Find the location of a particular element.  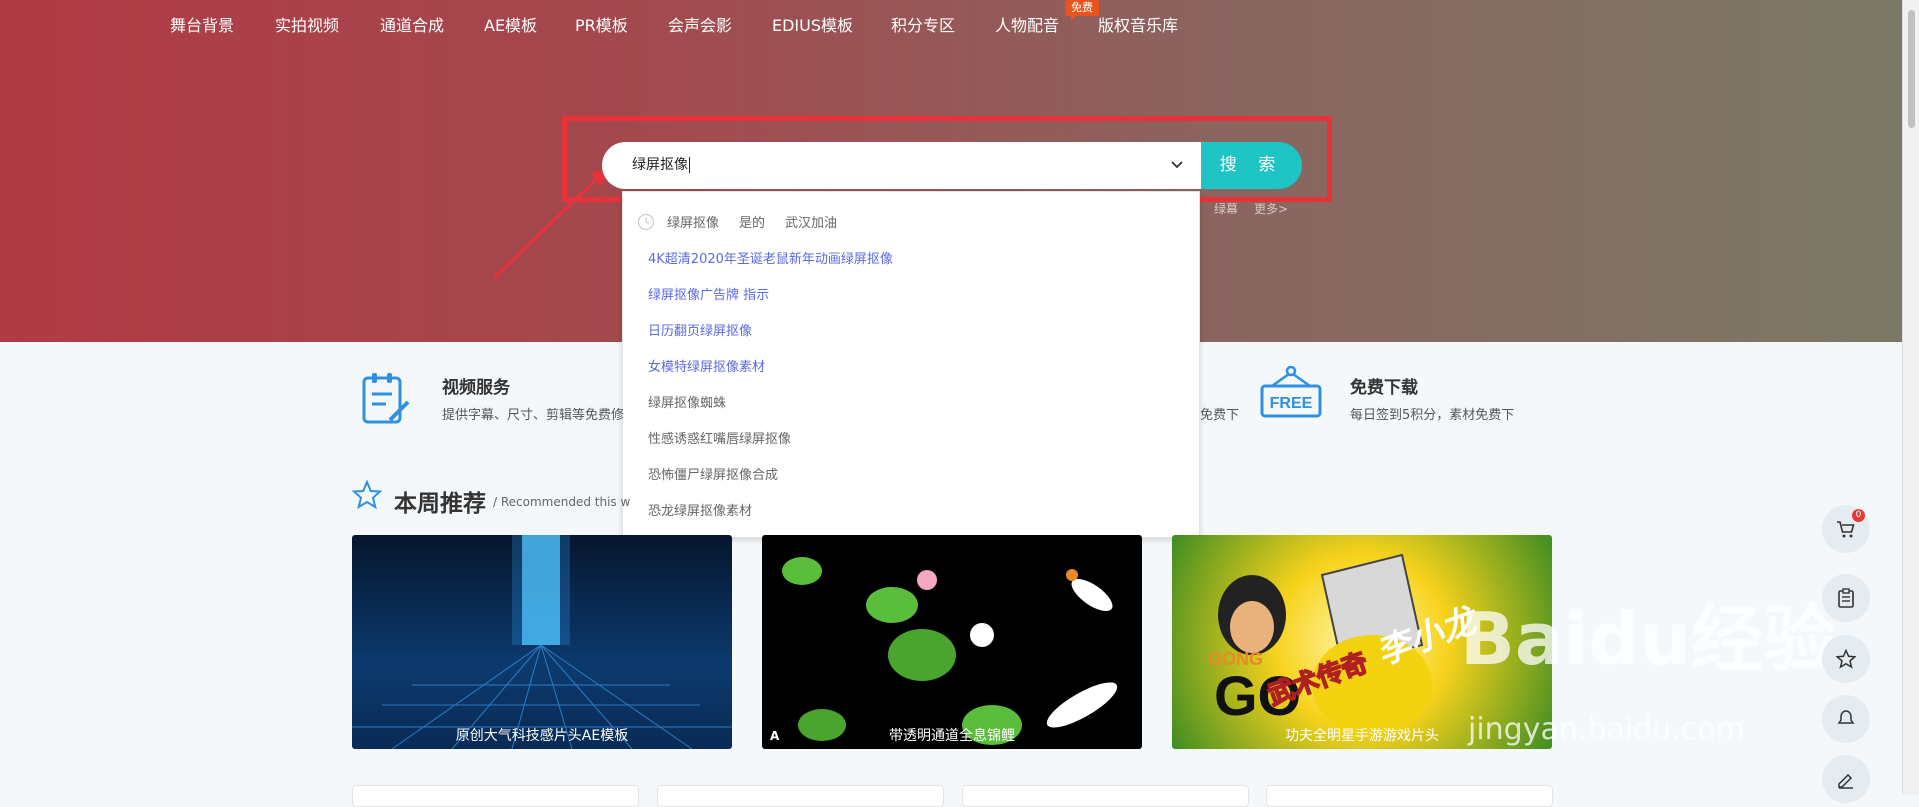

text-caret is located at coordinates (689, 165).